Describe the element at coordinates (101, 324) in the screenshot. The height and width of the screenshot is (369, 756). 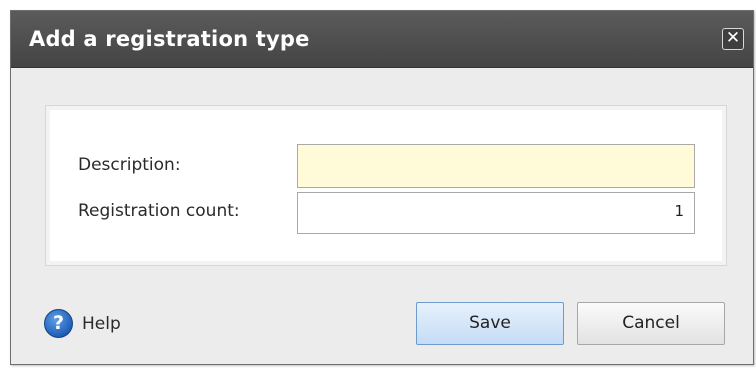
I see `help-label: Help` at that location.